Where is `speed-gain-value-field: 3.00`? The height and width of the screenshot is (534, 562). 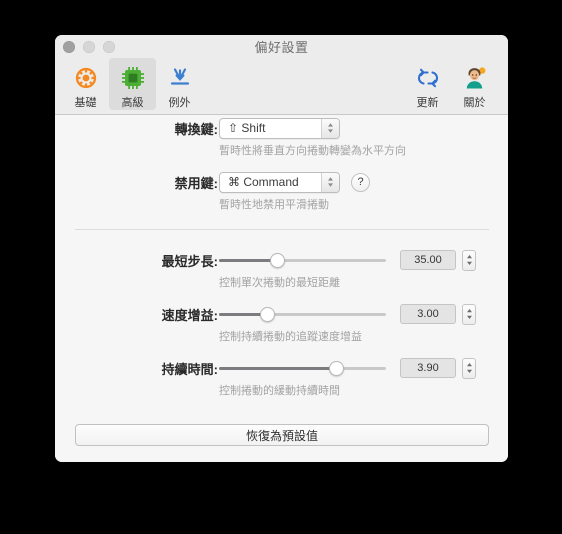 speed-gain-value-field: 3.00 is located at coordinates (428, 314).